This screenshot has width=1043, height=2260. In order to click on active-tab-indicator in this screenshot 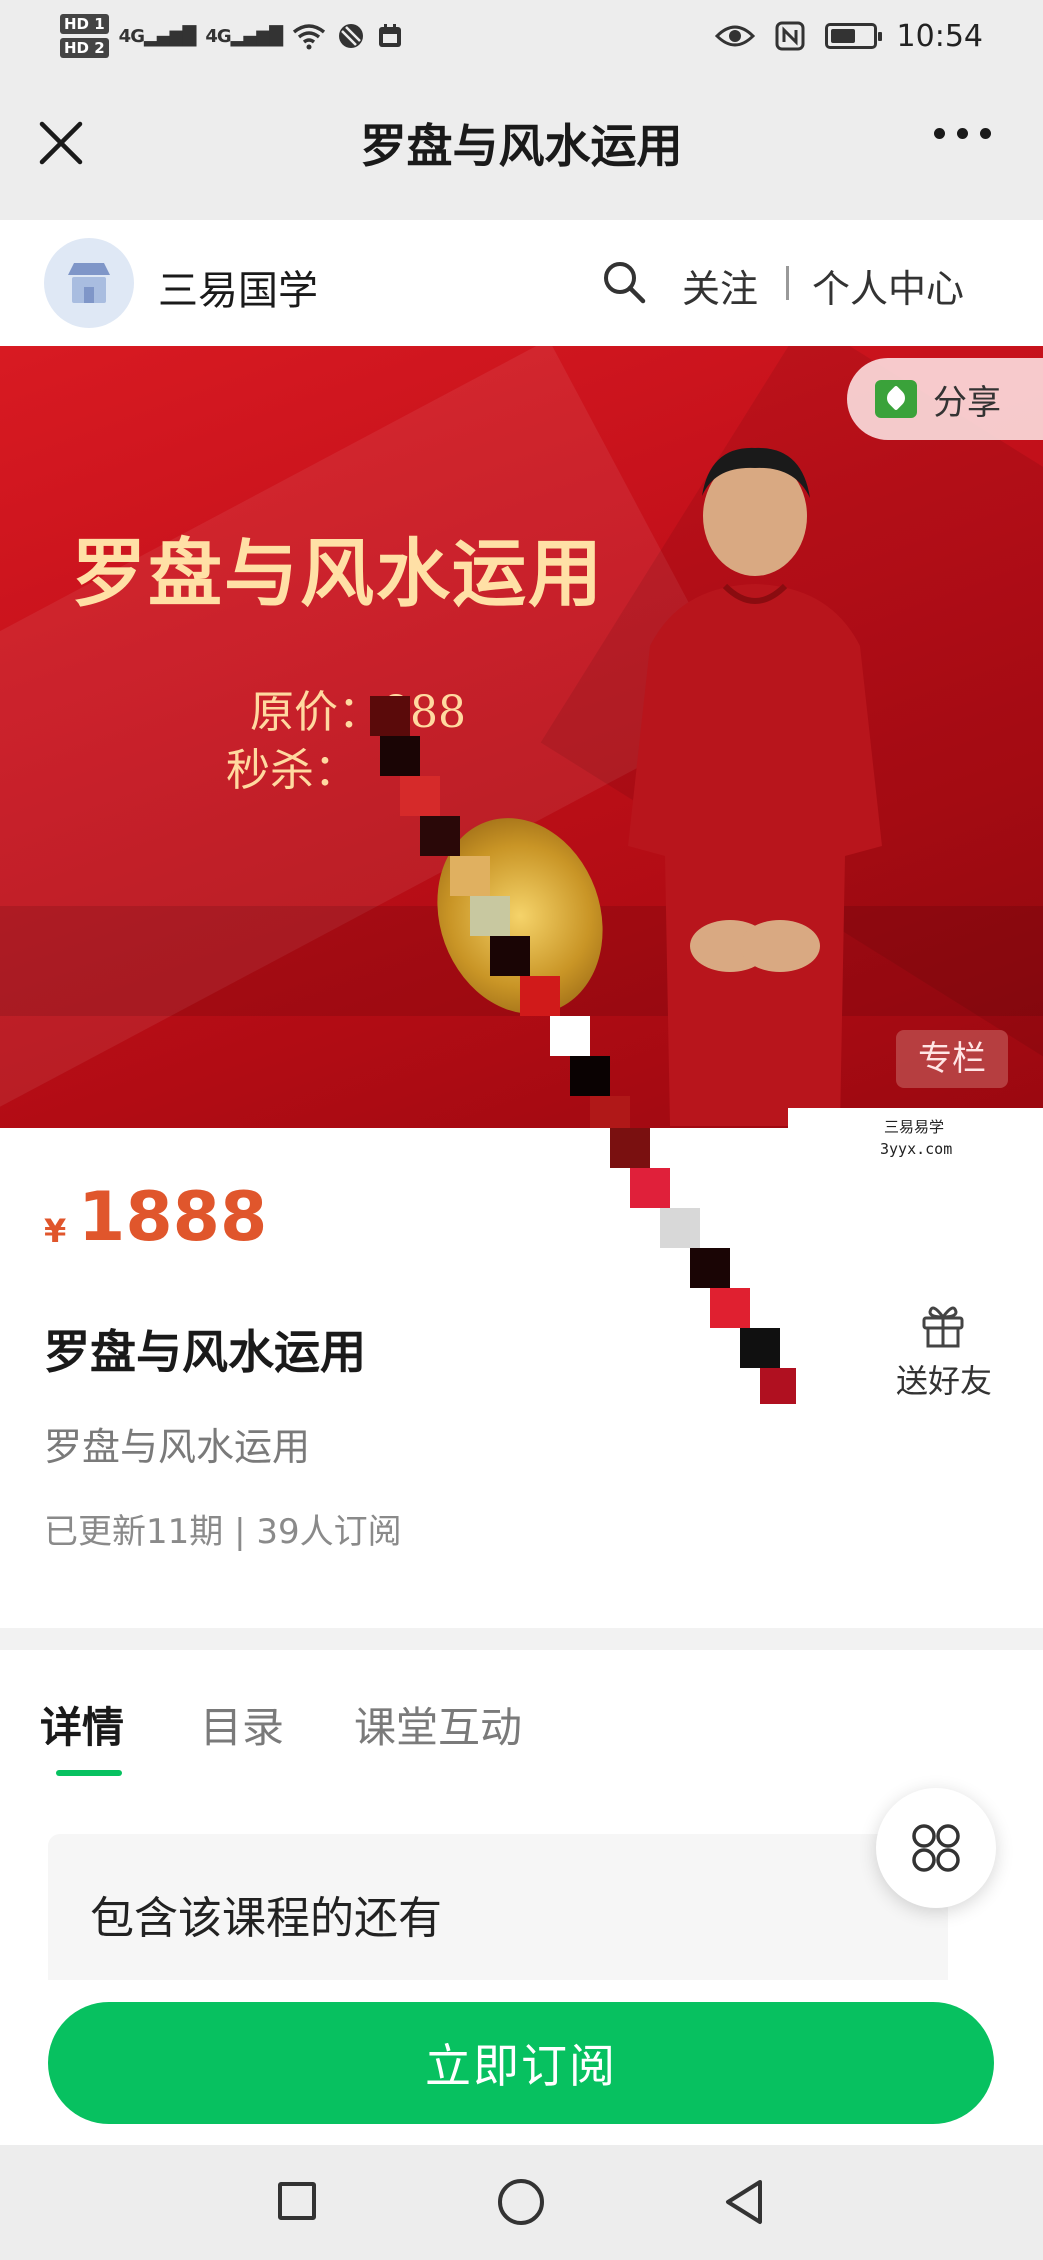, I will do `click(89, 1773)`.